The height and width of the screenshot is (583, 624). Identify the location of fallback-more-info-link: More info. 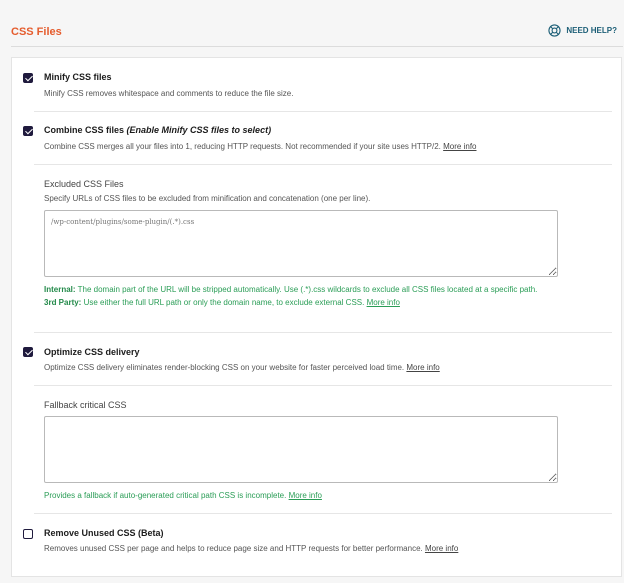
(305, 495).